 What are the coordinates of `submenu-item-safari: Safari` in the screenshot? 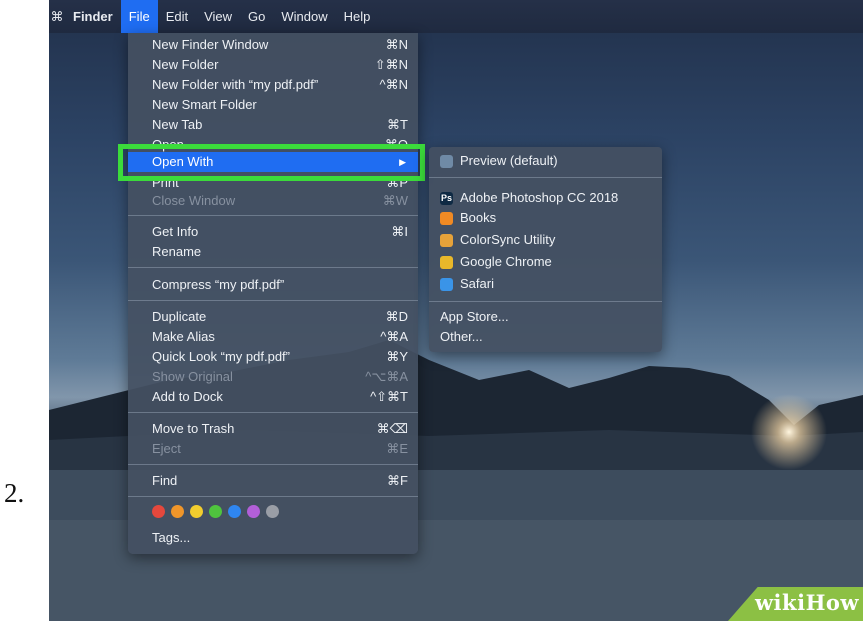 It's located at (545, 284).